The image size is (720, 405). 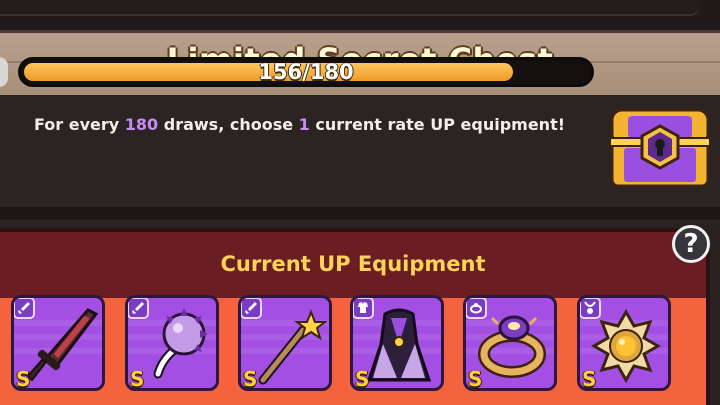 What do you see at coordinates (660, 146) in the screenshot?
I see `treasure-chest-icon` at bounding box center [660, 146].